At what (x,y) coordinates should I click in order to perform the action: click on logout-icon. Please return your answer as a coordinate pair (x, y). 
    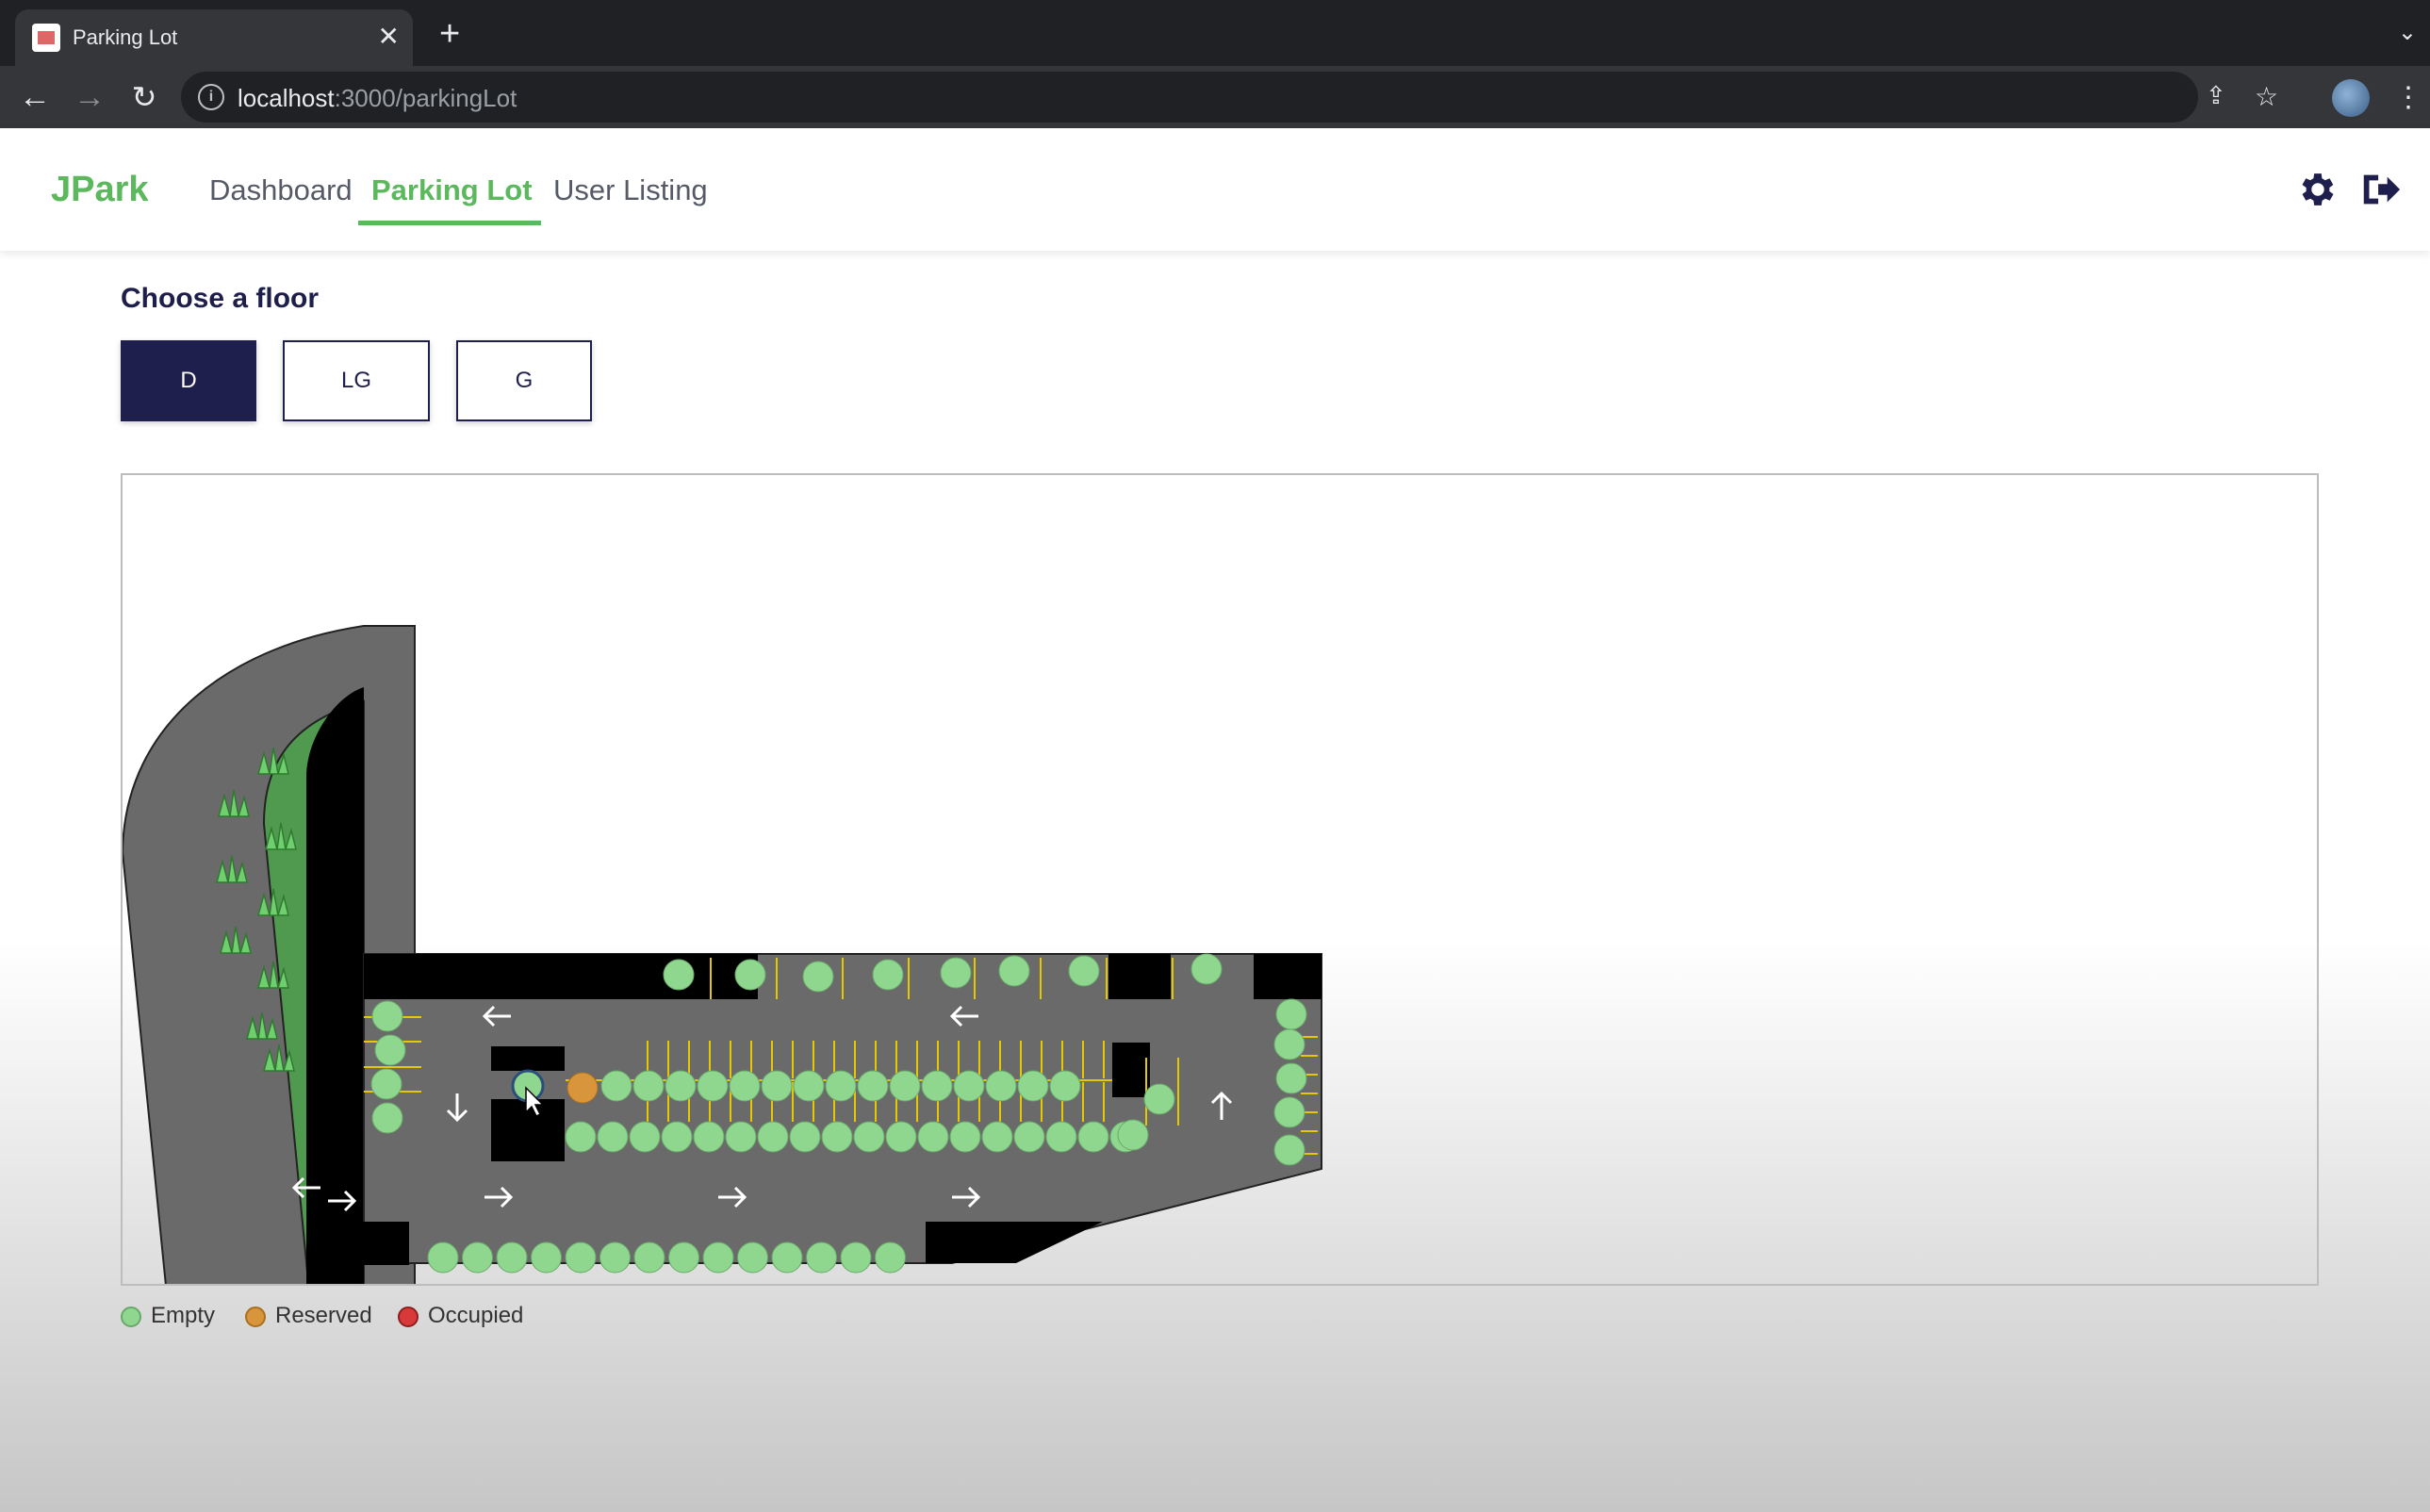
    Looking at the image, I should click on (2380, 190).